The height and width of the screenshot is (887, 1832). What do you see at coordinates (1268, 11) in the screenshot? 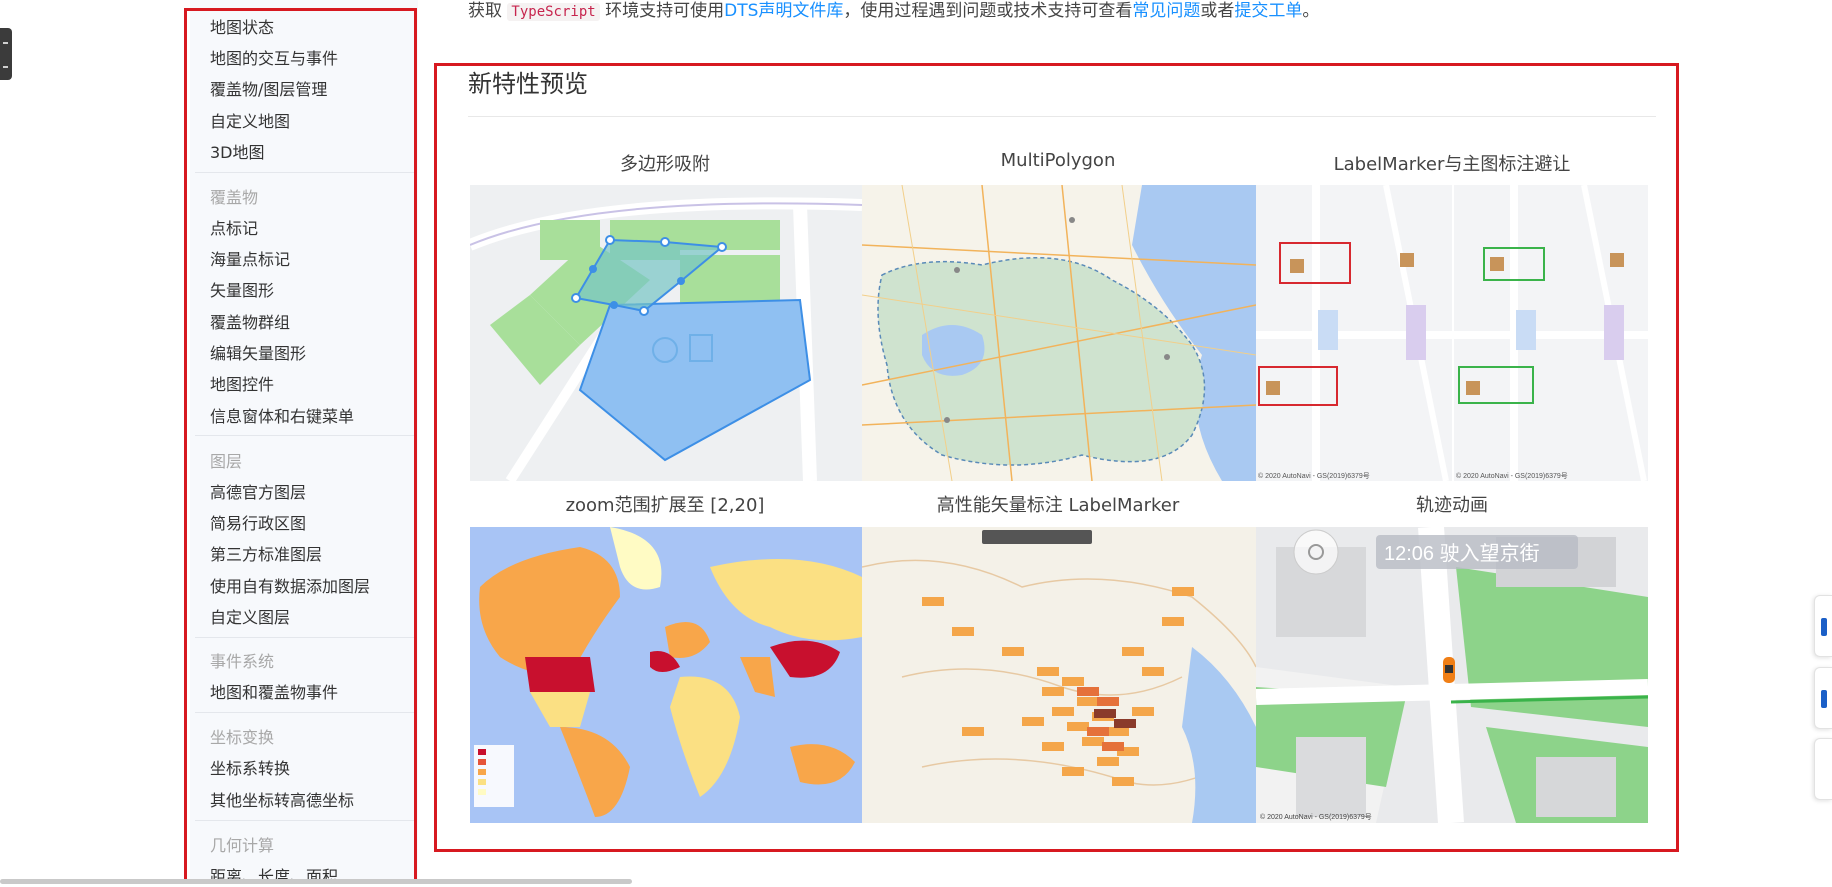
I see `ticket-link: 提交工单` at bounding box center [1268, 11].